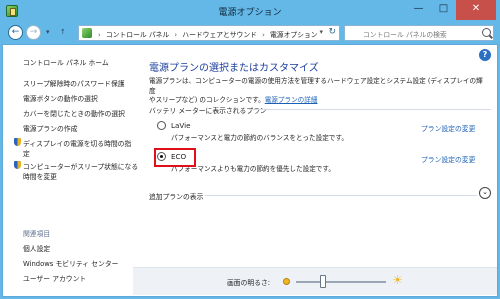 This screenshot has width=500, height=299. Describe the element at coordinates (50, 128) in the screenshot. I see `sidebar-item-create-plan: 電源プランの作成` at that location.